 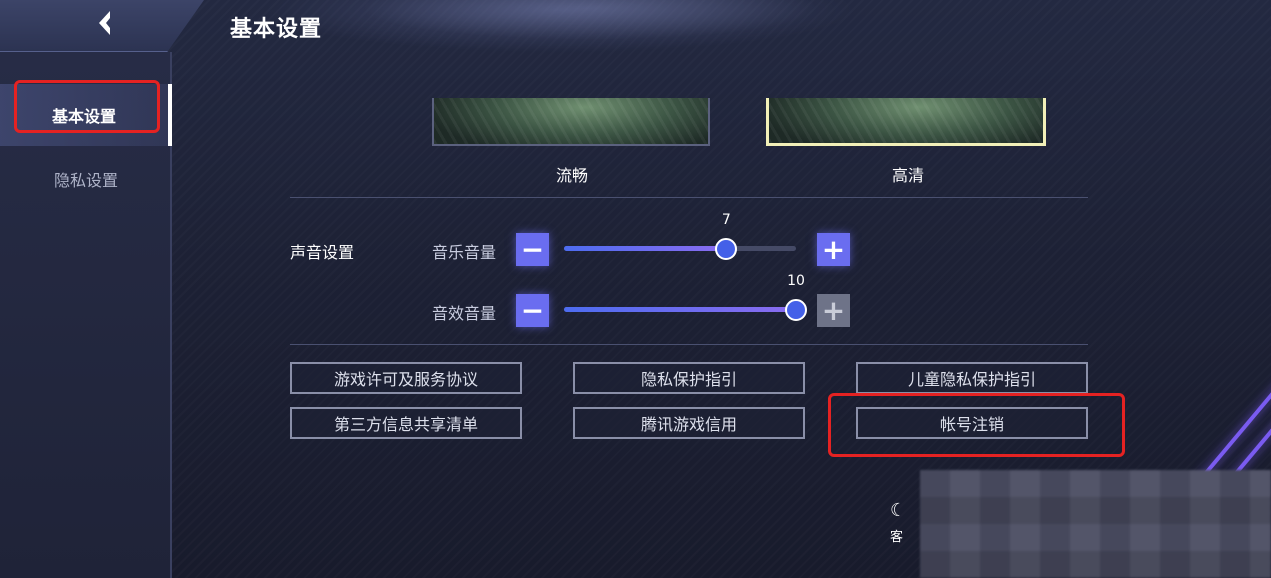 I want to click on music-volume-value: 7, so click(x=726, y=220).